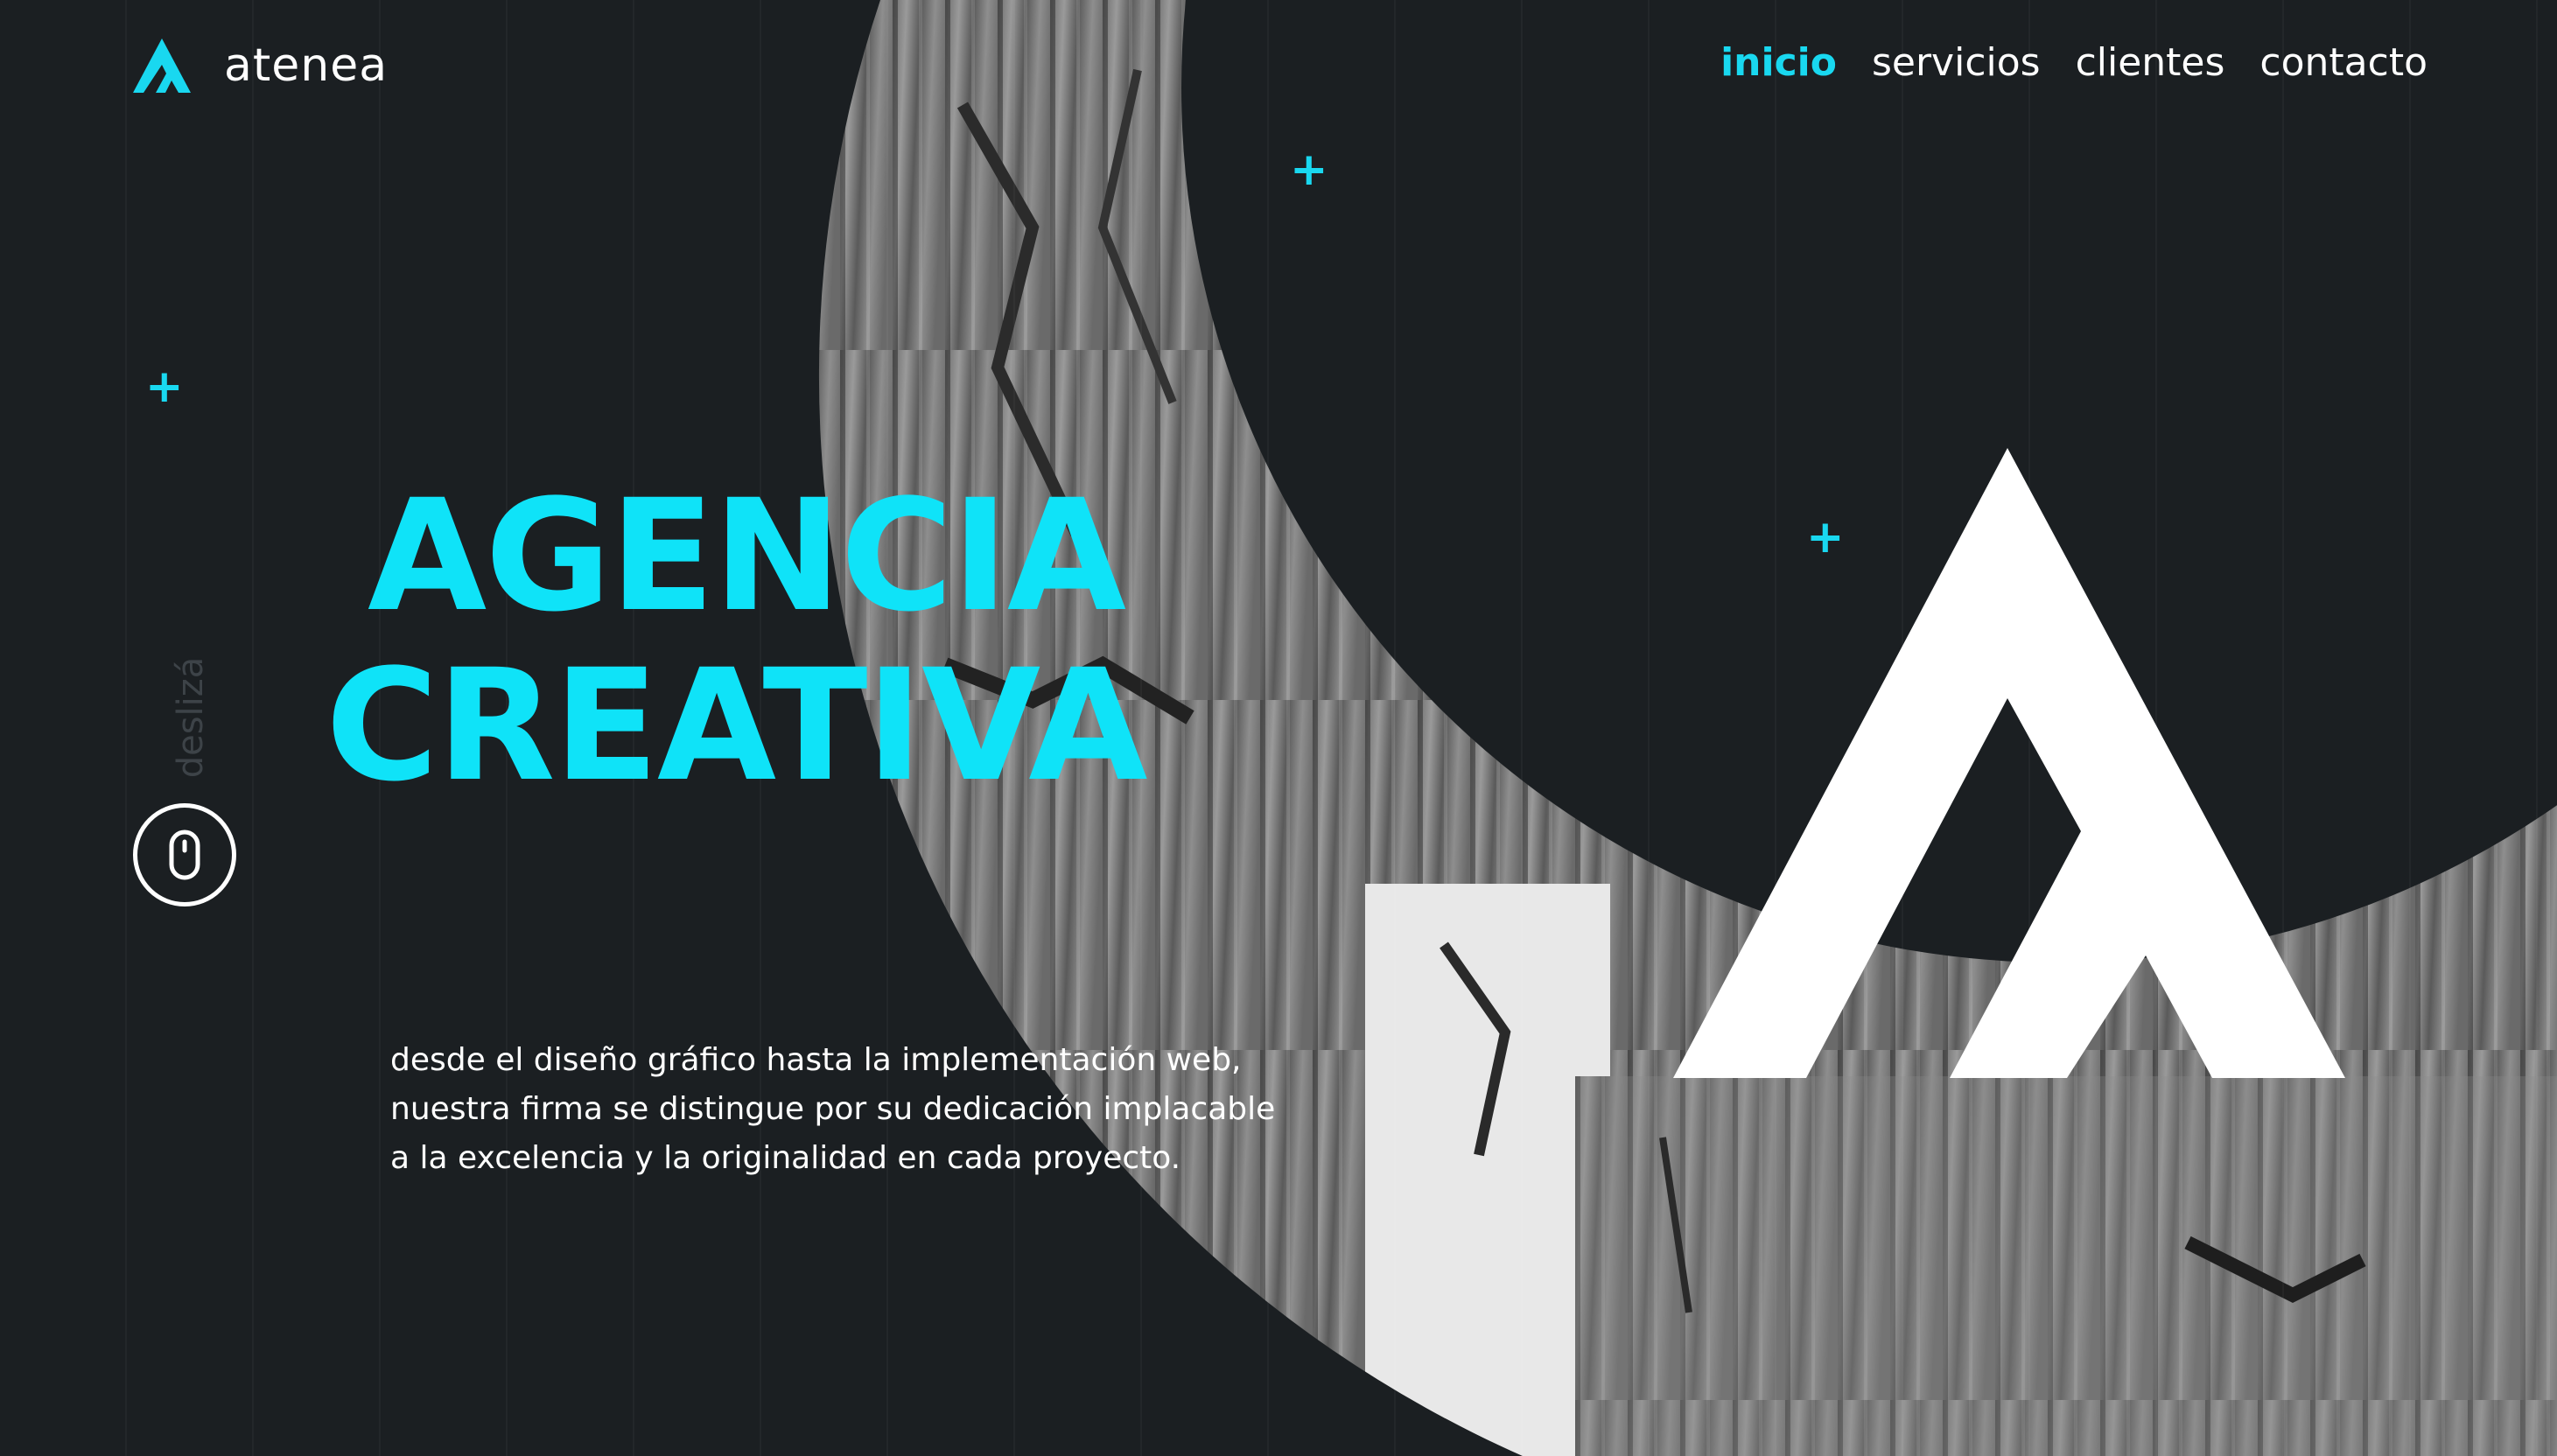 The height and width of the screenshot is (1456, 2557). I want to click on brand-logo: atenea, so click(260, 65).